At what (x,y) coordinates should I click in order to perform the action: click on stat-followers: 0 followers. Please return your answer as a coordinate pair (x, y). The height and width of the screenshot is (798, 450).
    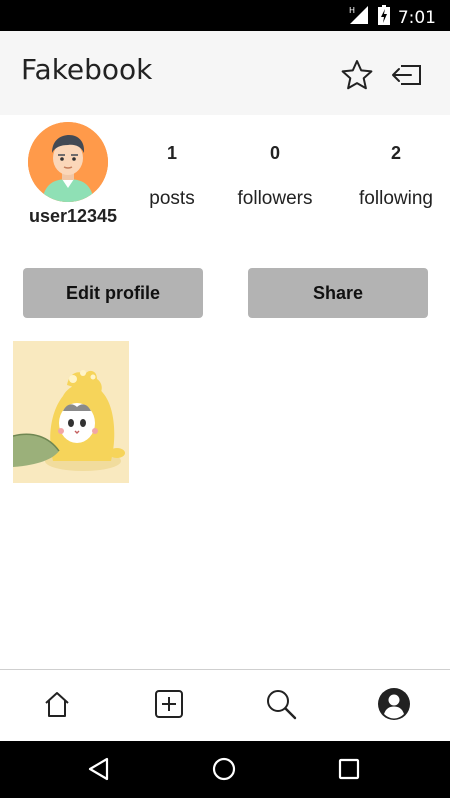
    Looking at the image, I should click on (275, 174).